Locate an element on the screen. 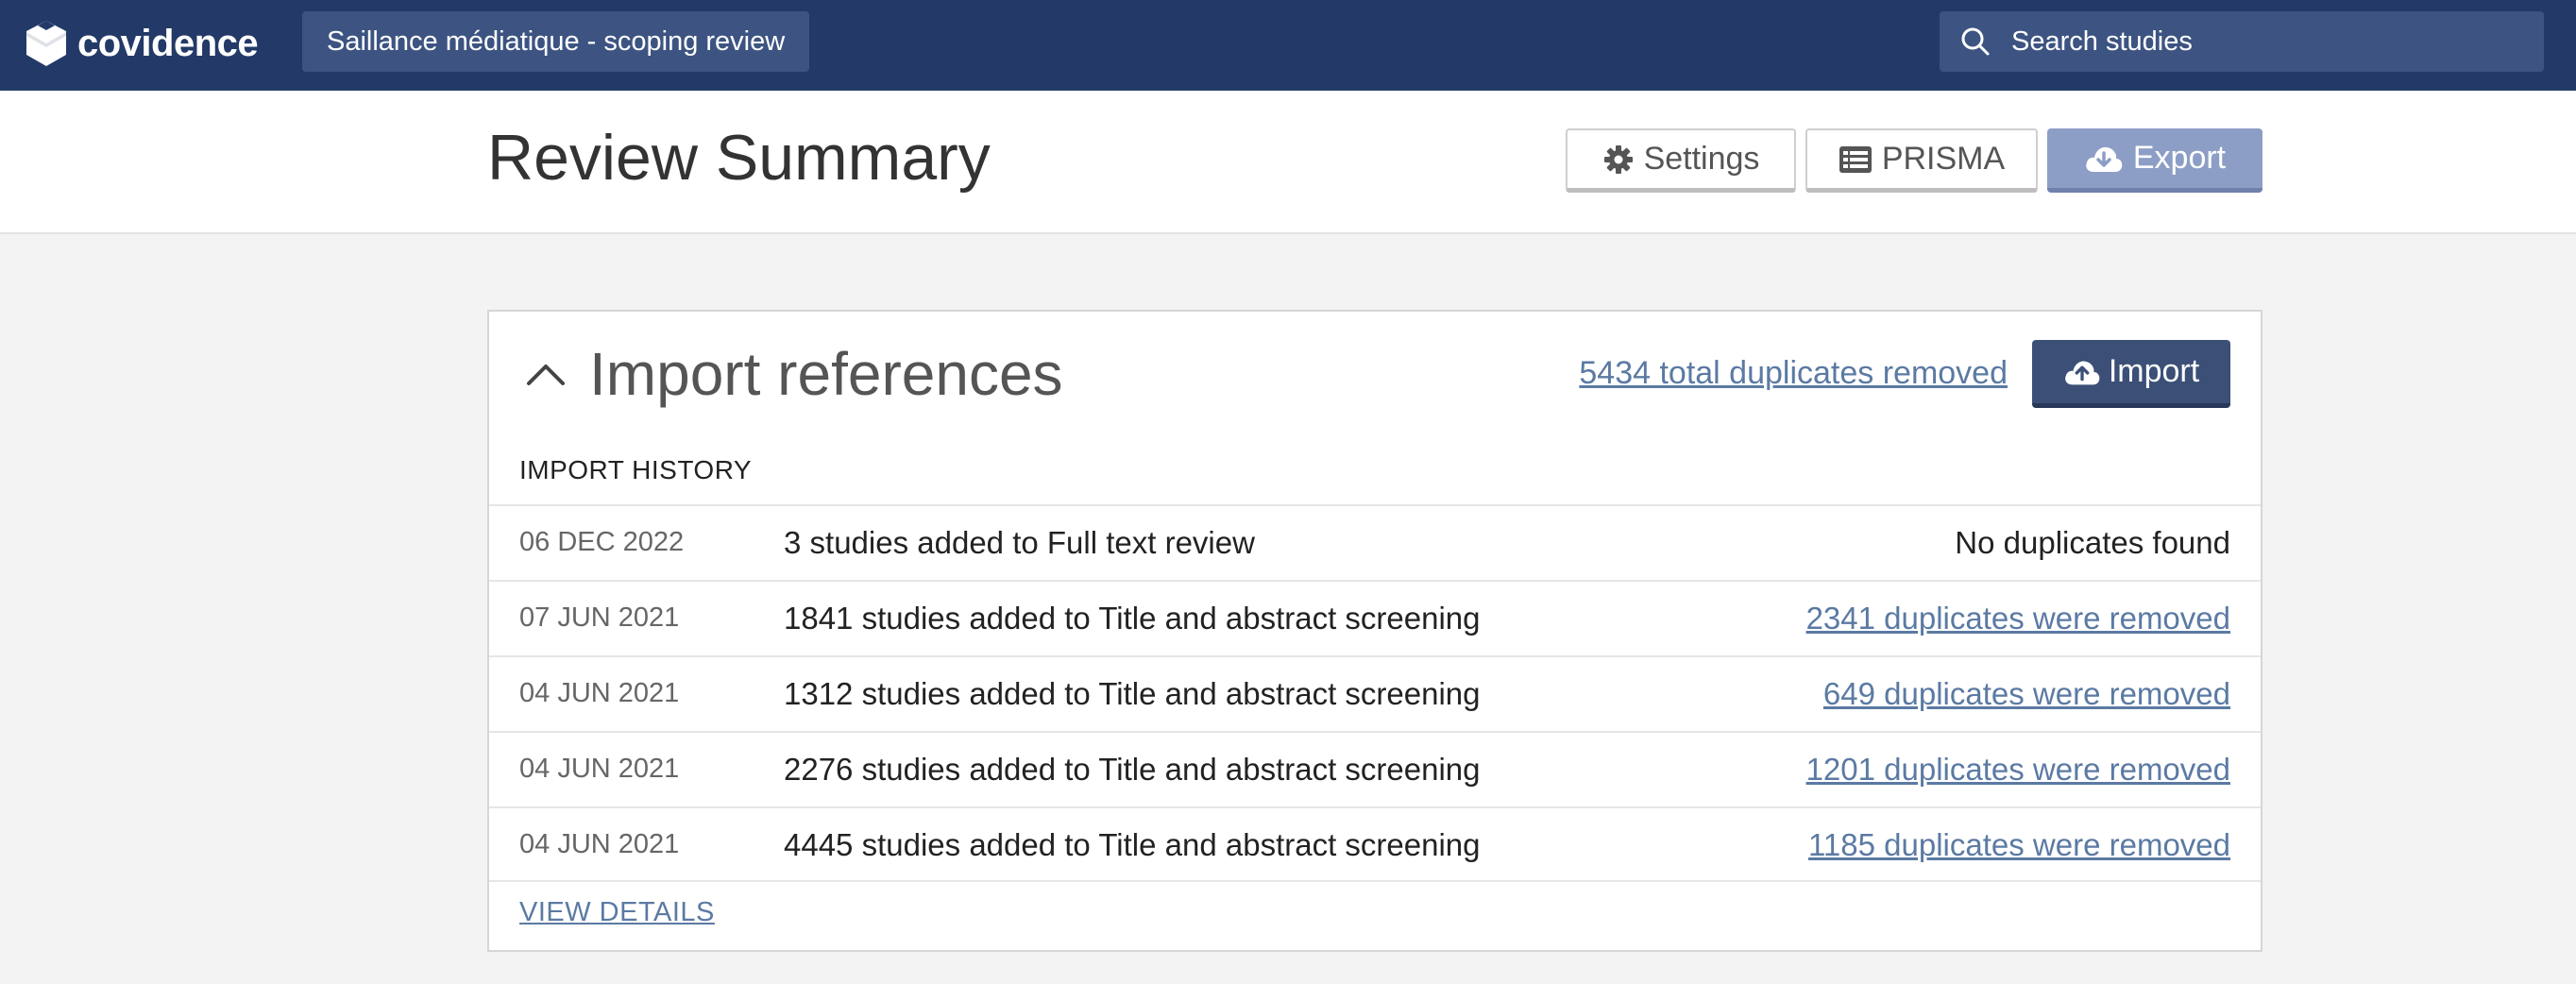  settings-button: Settings is located at coordinates (1681, 160).